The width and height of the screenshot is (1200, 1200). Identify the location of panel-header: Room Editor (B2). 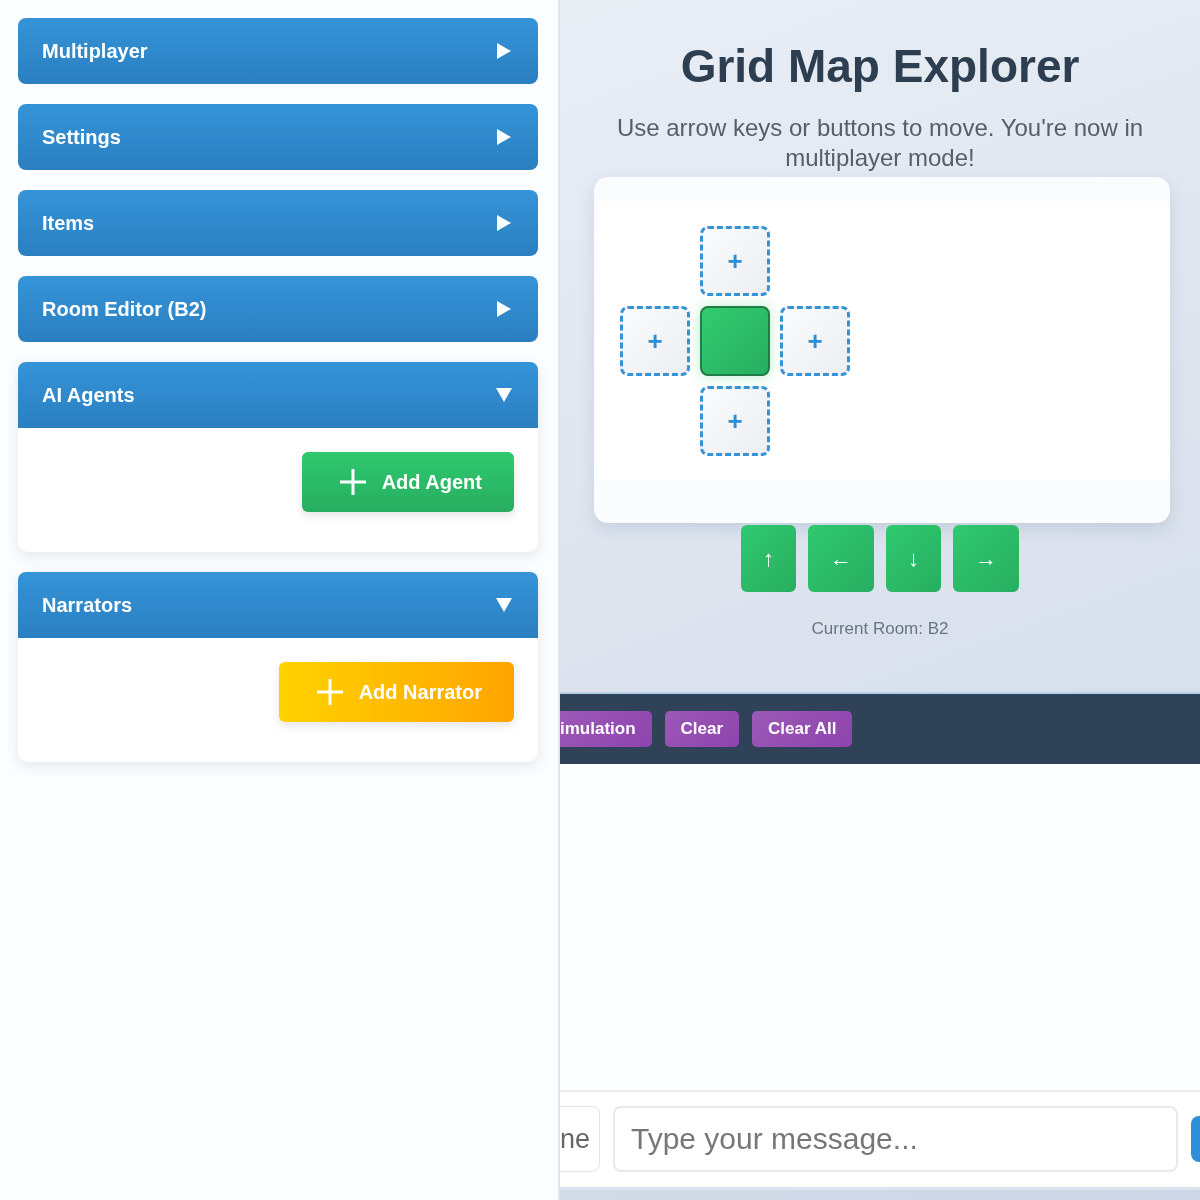
(278, 309).